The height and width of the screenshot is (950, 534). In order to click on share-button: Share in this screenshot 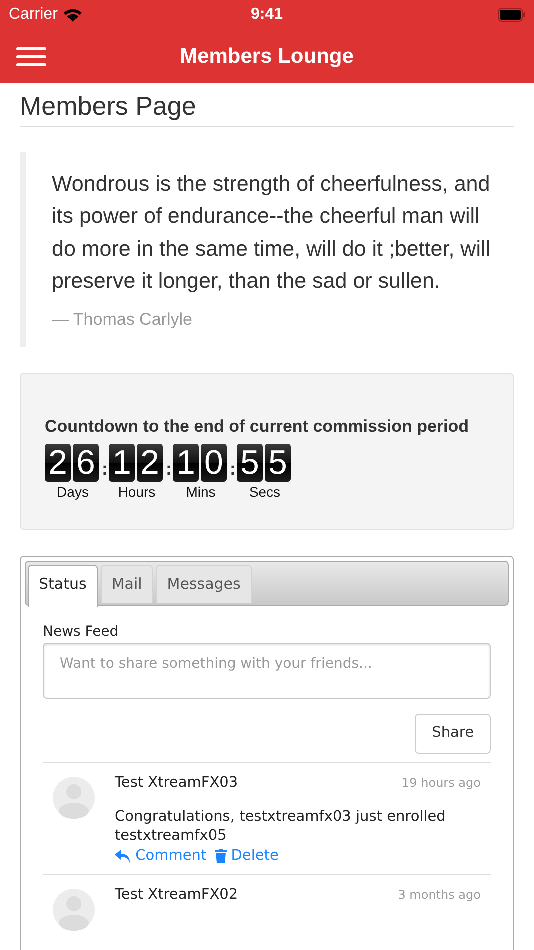, I will do `click(453, 734)`.